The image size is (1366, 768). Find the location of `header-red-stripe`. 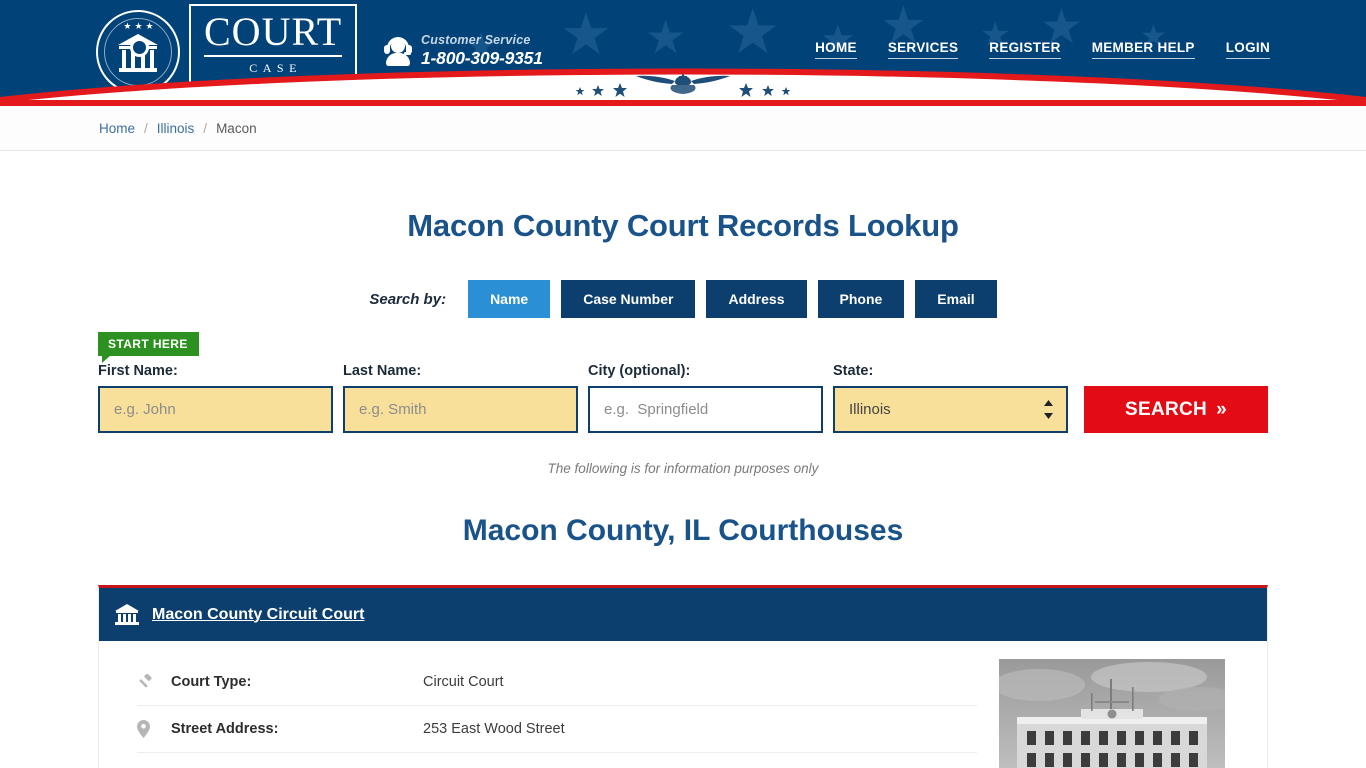

header-red-stripe is located at coordinates (683, 103).